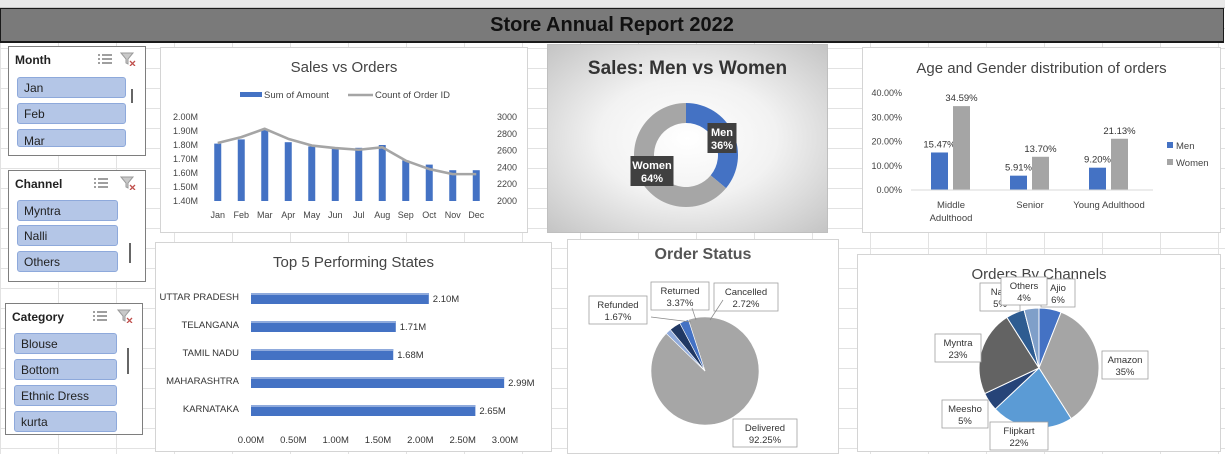  I want to click on slicer-item-ethnic-dress: Ethnic Dress, so click(65, 395).